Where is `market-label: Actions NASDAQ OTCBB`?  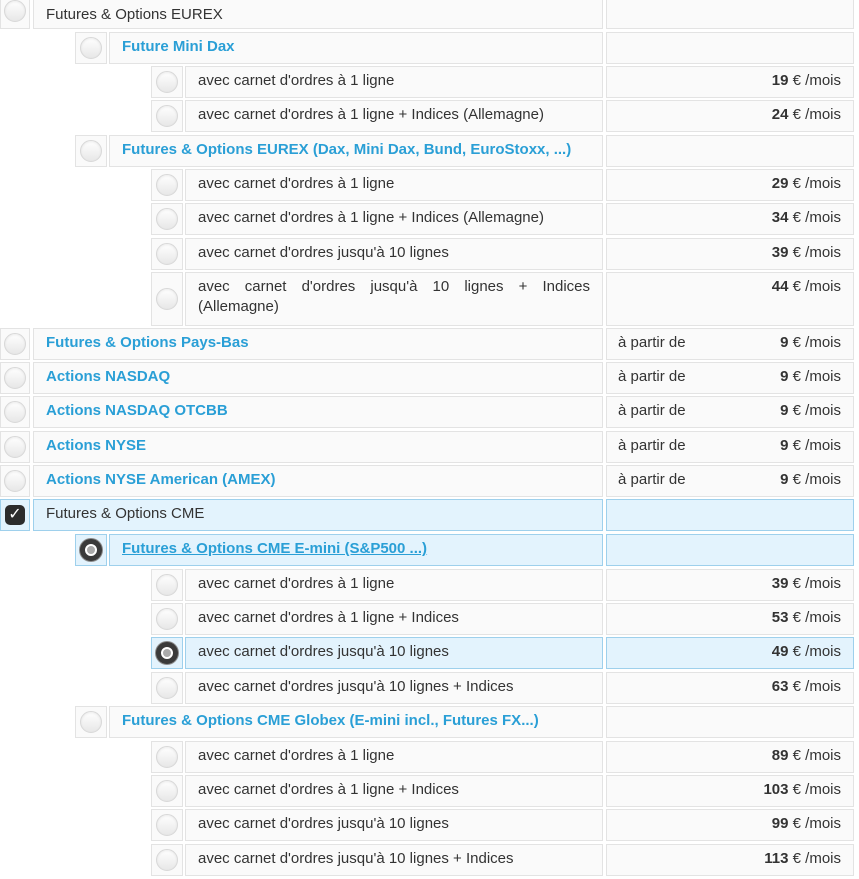 market-label: Actions NASDAQ OTCBB is located at coordinates (318, 412).